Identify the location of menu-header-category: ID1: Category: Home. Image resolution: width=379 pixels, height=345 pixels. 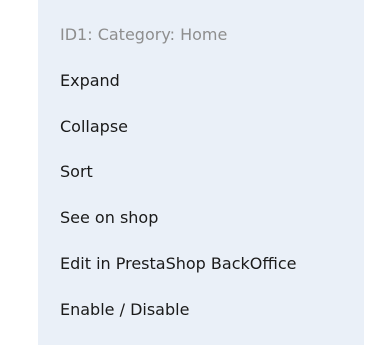
(144, 34).